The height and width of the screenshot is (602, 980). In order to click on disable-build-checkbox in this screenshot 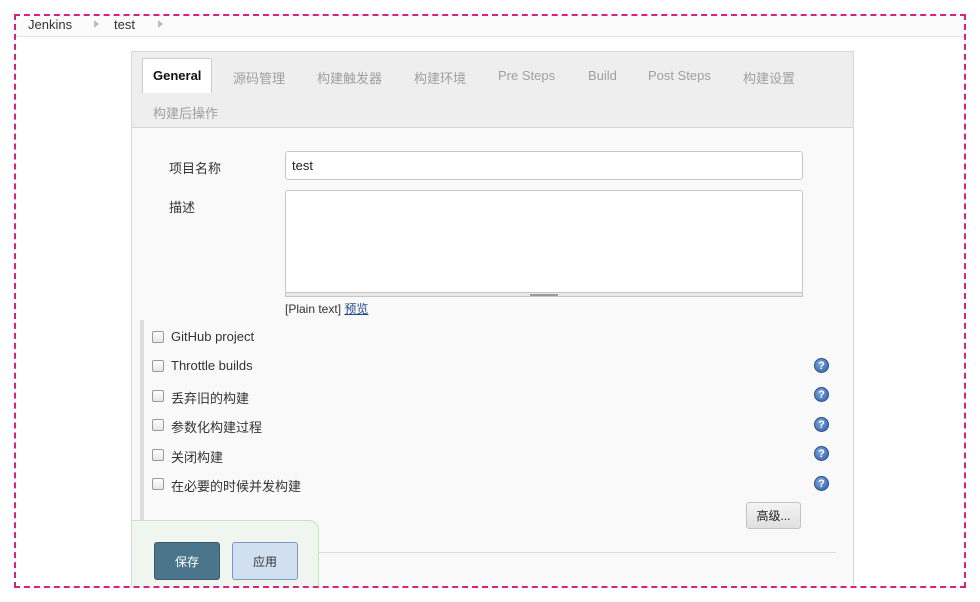, I will do `click(158, 455)`.